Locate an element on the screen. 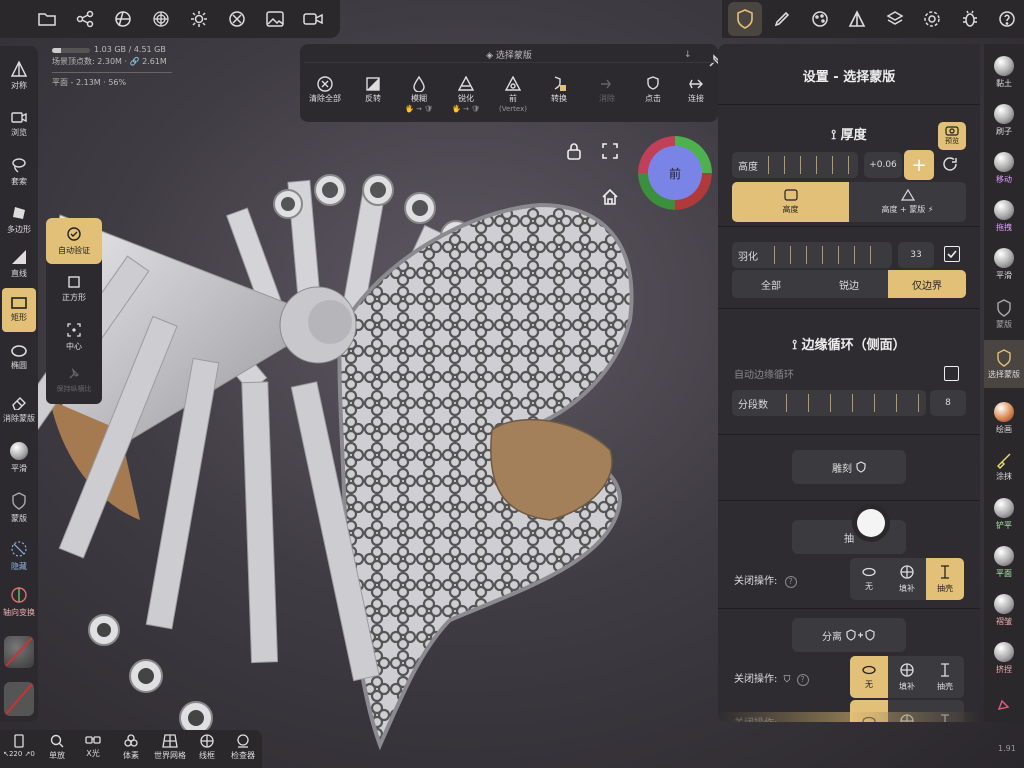  extract-slider-knob is located at coordinates (871, 523).